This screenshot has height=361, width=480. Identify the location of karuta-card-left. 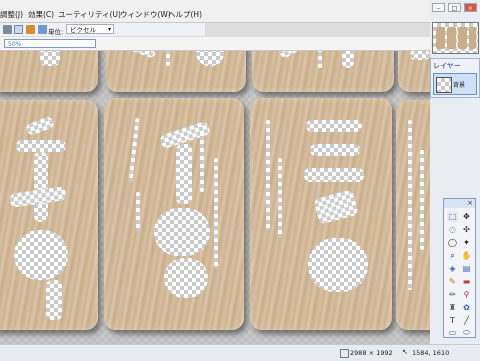
(49, 215).